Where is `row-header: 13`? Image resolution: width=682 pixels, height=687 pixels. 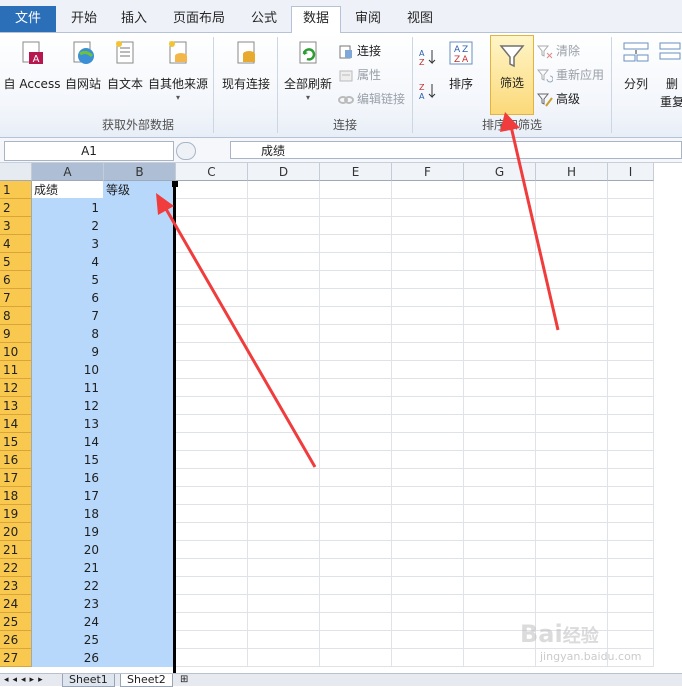
row-header: 13 is located at coordinates (16, 406).